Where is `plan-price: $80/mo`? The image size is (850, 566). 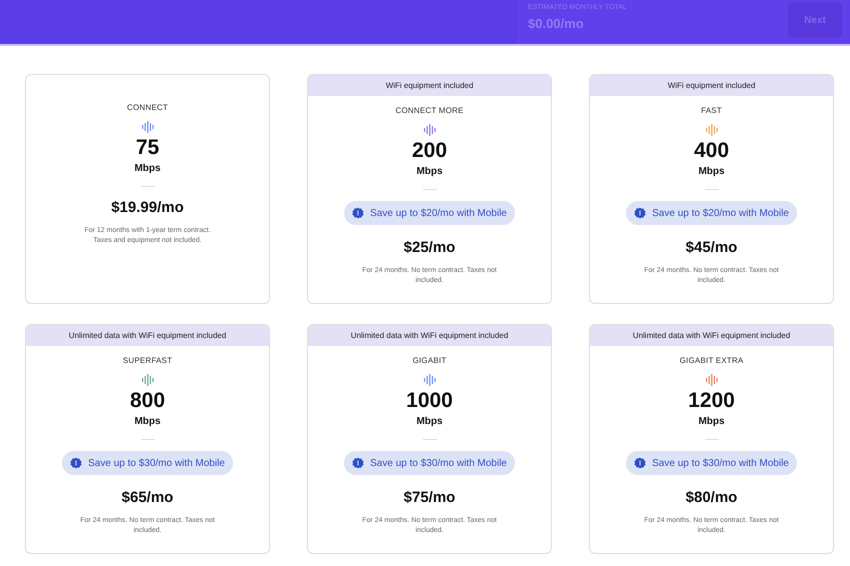
plan-price: $80/mo is located at coordinates (712, 498).